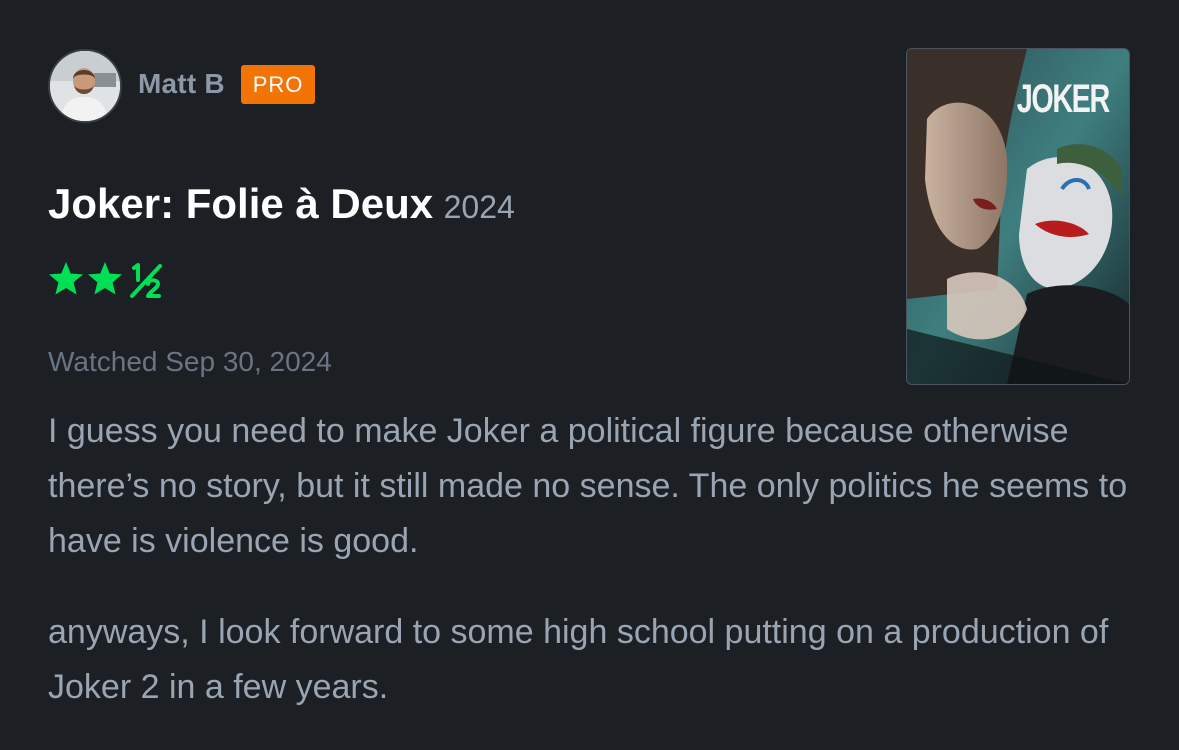  I want to click on avatar, so click(85, 86).